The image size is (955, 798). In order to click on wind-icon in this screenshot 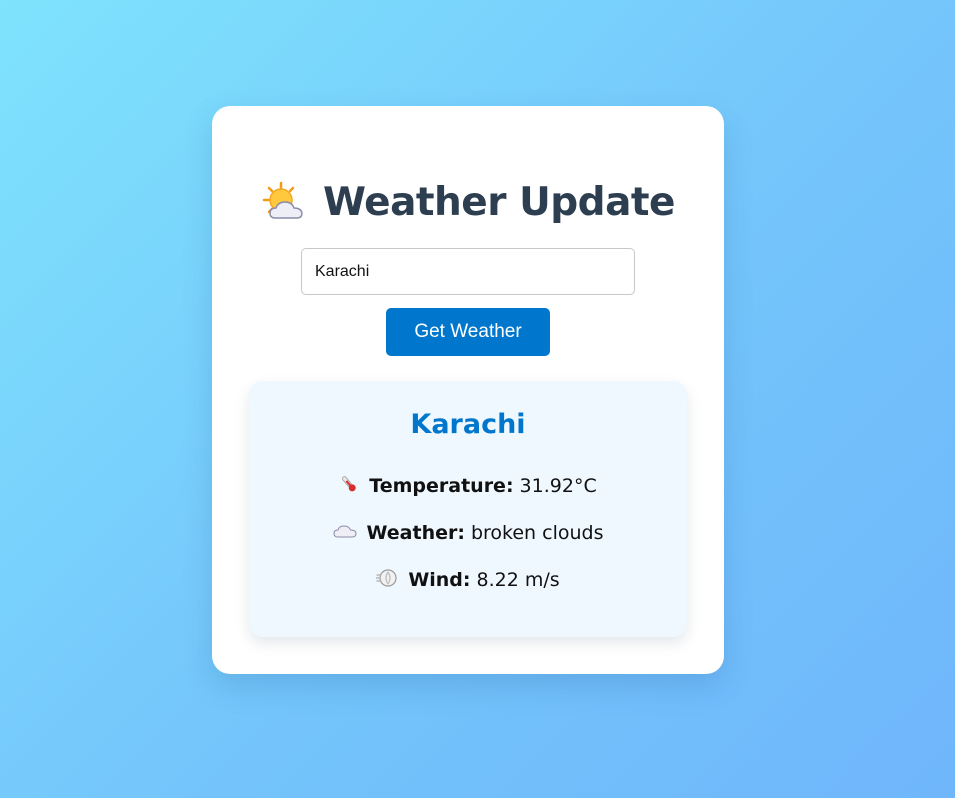, I will do `click(386, 580)`.